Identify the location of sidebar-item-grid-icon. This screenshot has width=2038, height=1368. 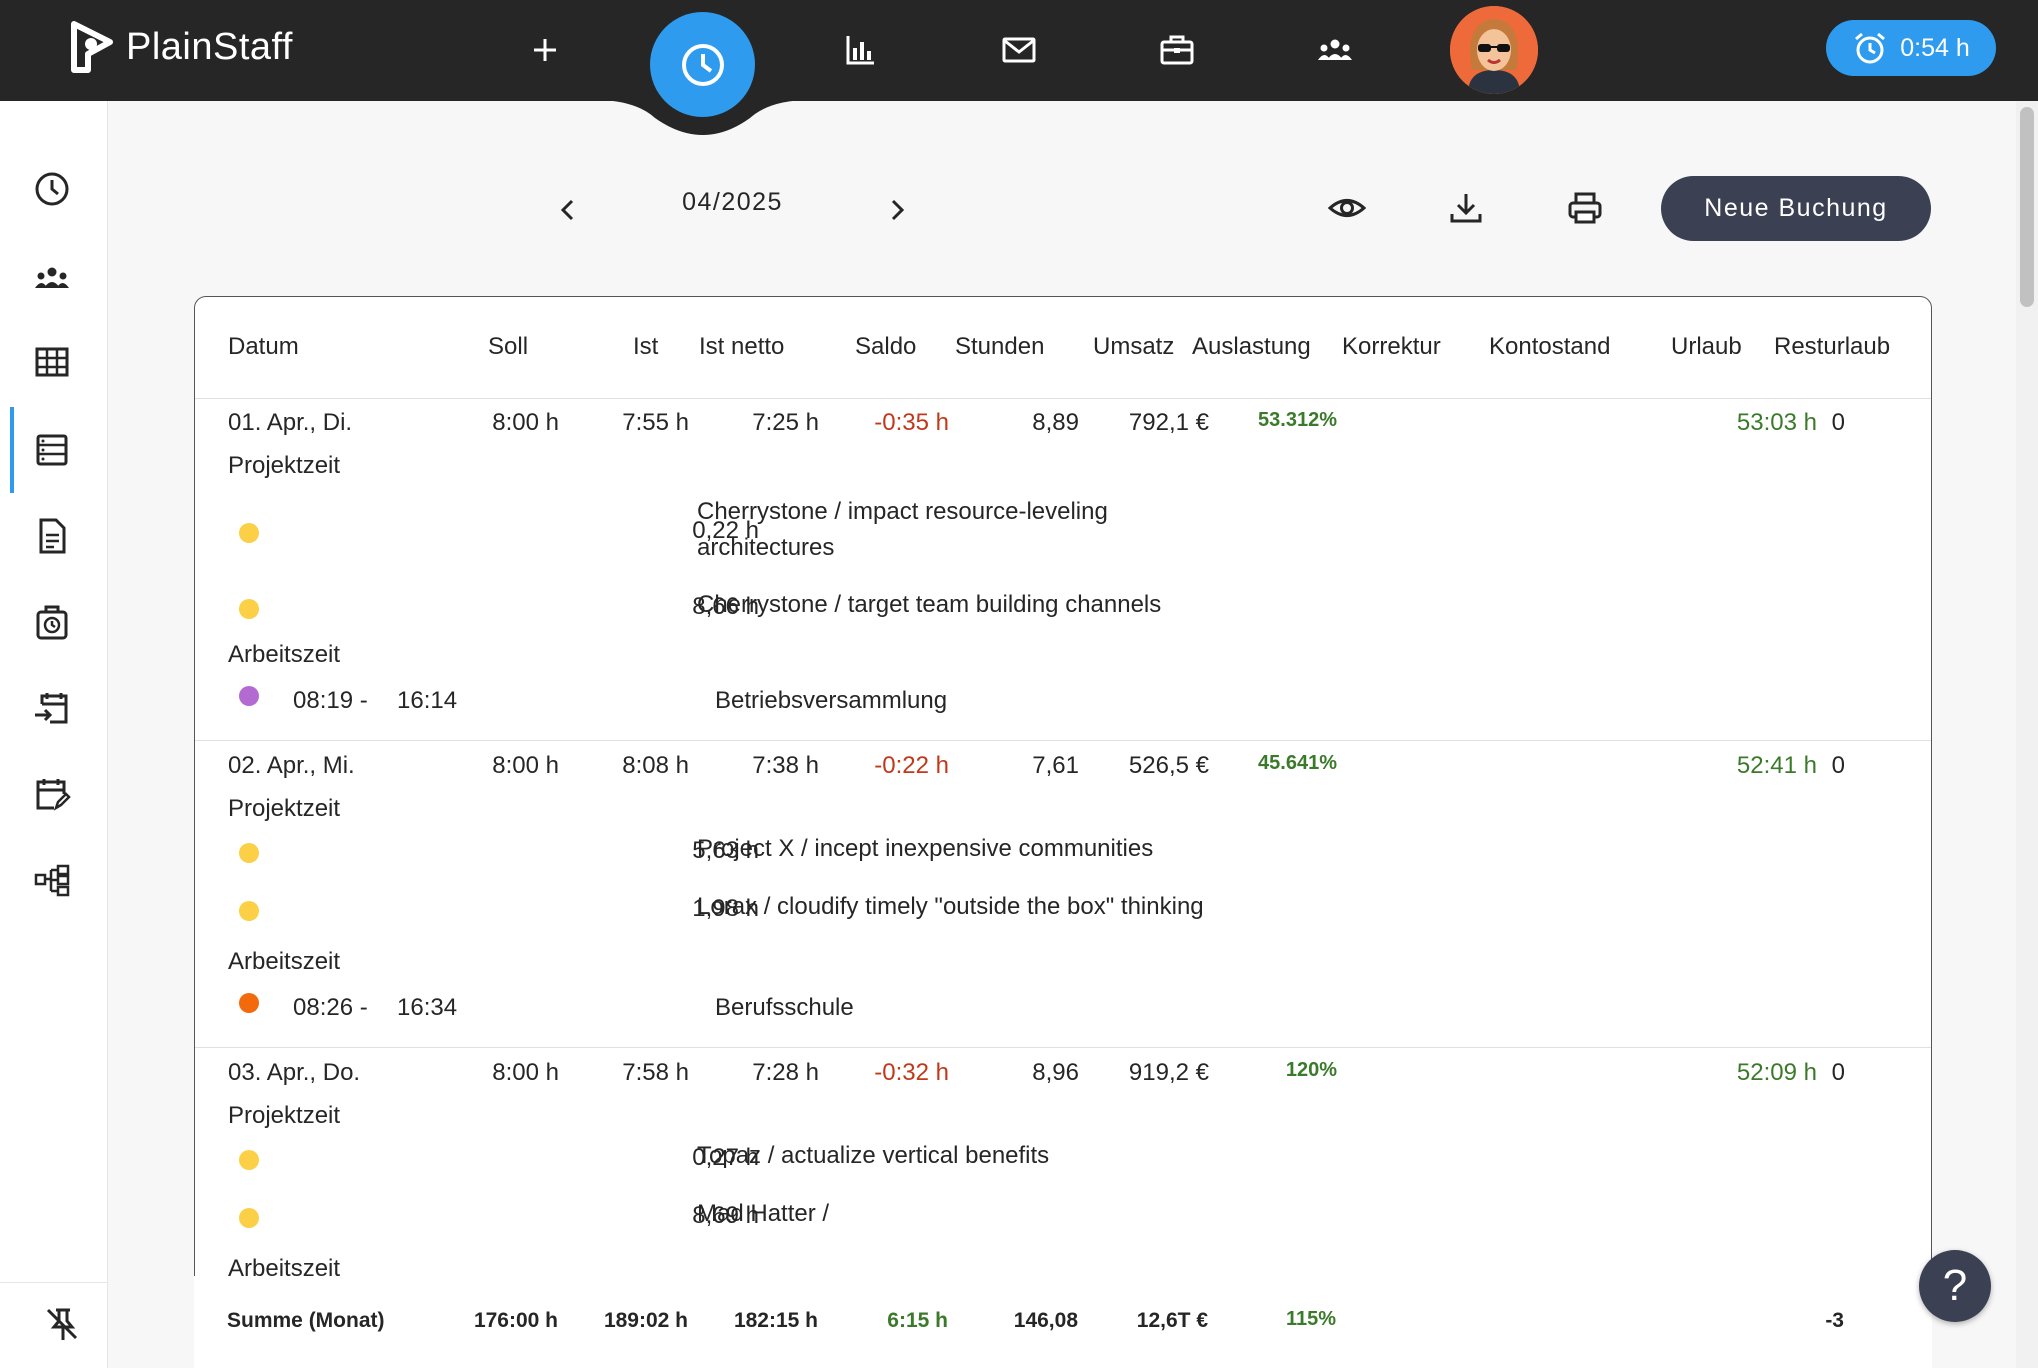
(52, 362).